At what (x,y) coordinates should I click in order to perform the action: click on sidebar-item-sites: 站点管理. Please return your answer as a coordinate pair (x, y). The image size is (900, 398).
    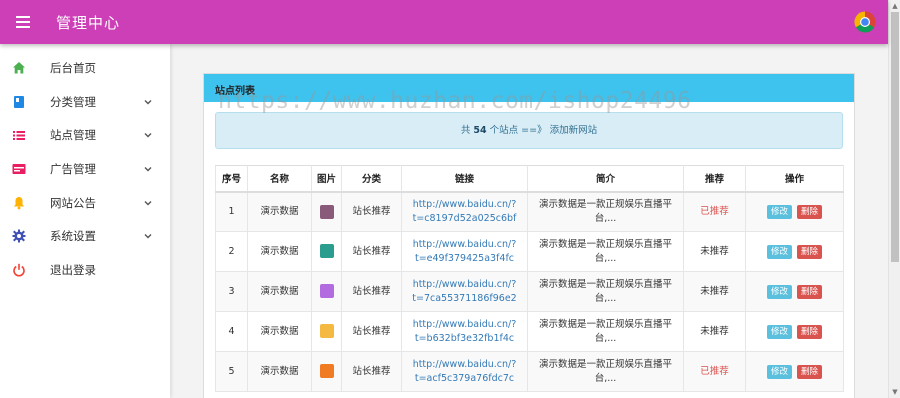
    Looking at the image, I should click on (85, 135).